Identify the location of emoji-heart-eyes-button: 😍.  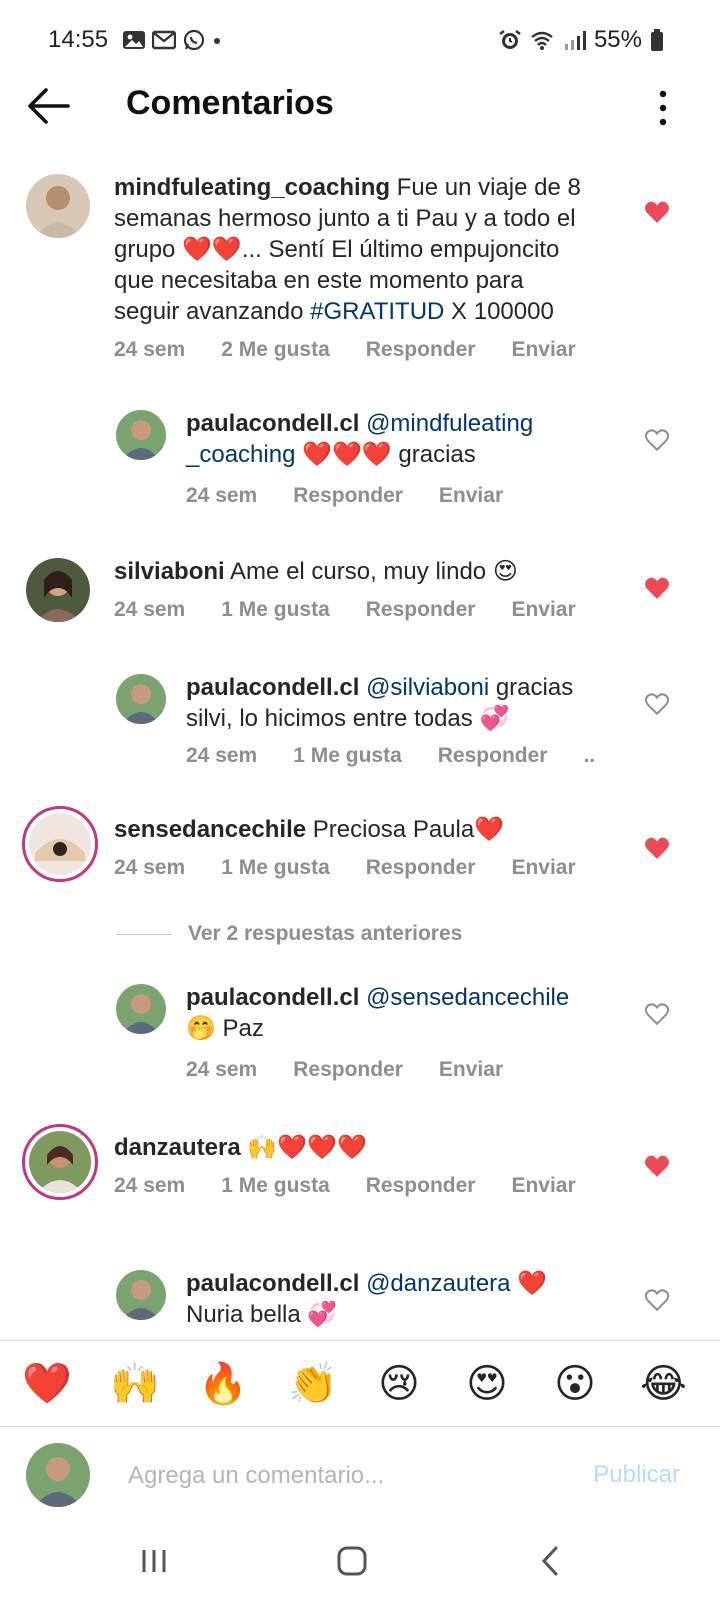
(487, 1384).